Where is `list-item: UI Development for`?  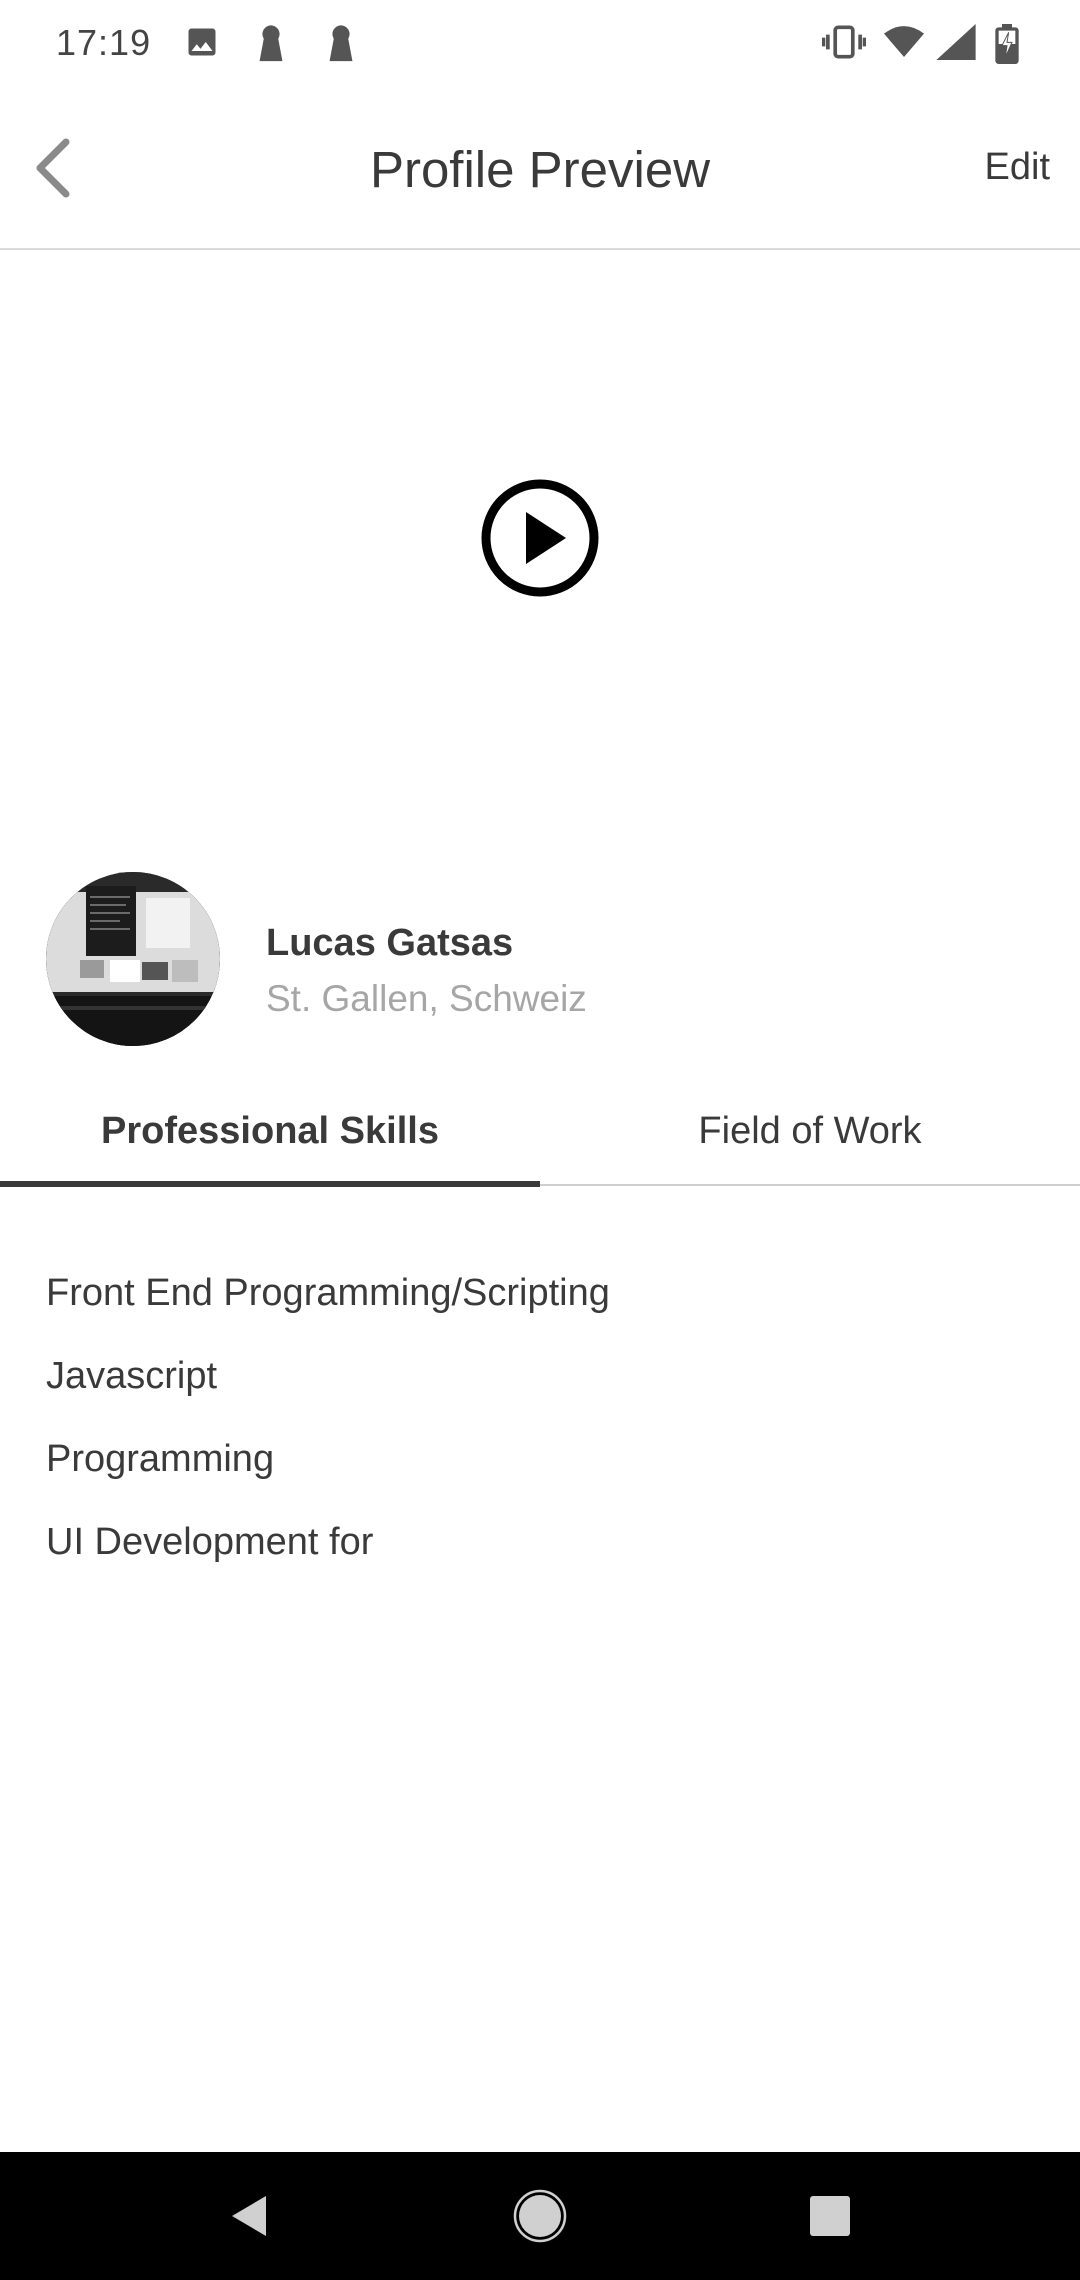 list-item: UI Development for is located at coordinates (210, 1542).